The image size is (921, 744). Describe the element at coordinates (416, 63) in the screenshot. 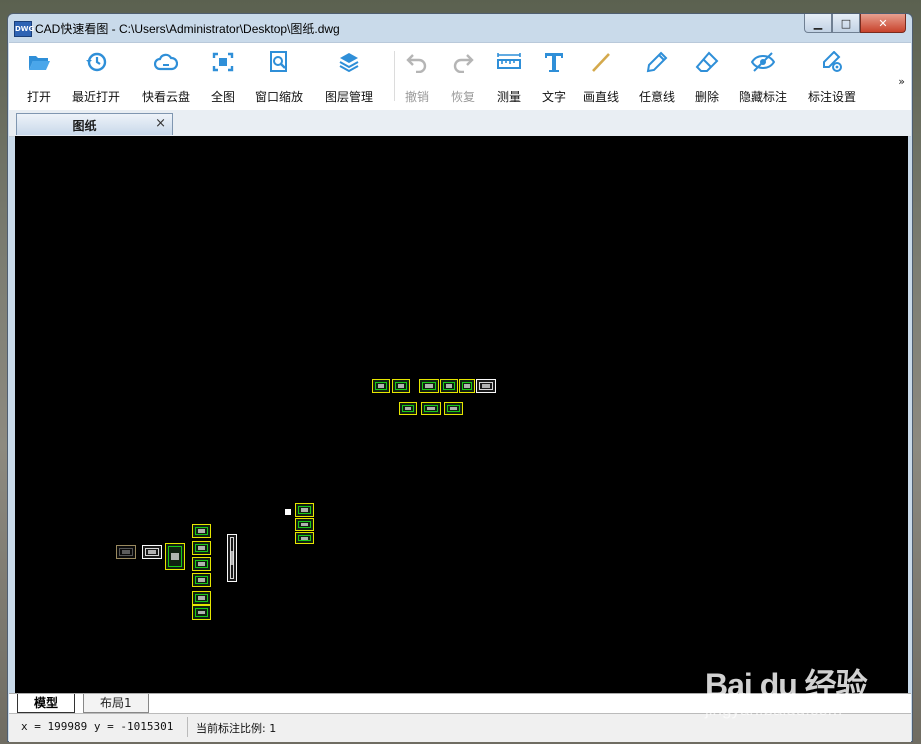

I see `undo-icon` at that location.